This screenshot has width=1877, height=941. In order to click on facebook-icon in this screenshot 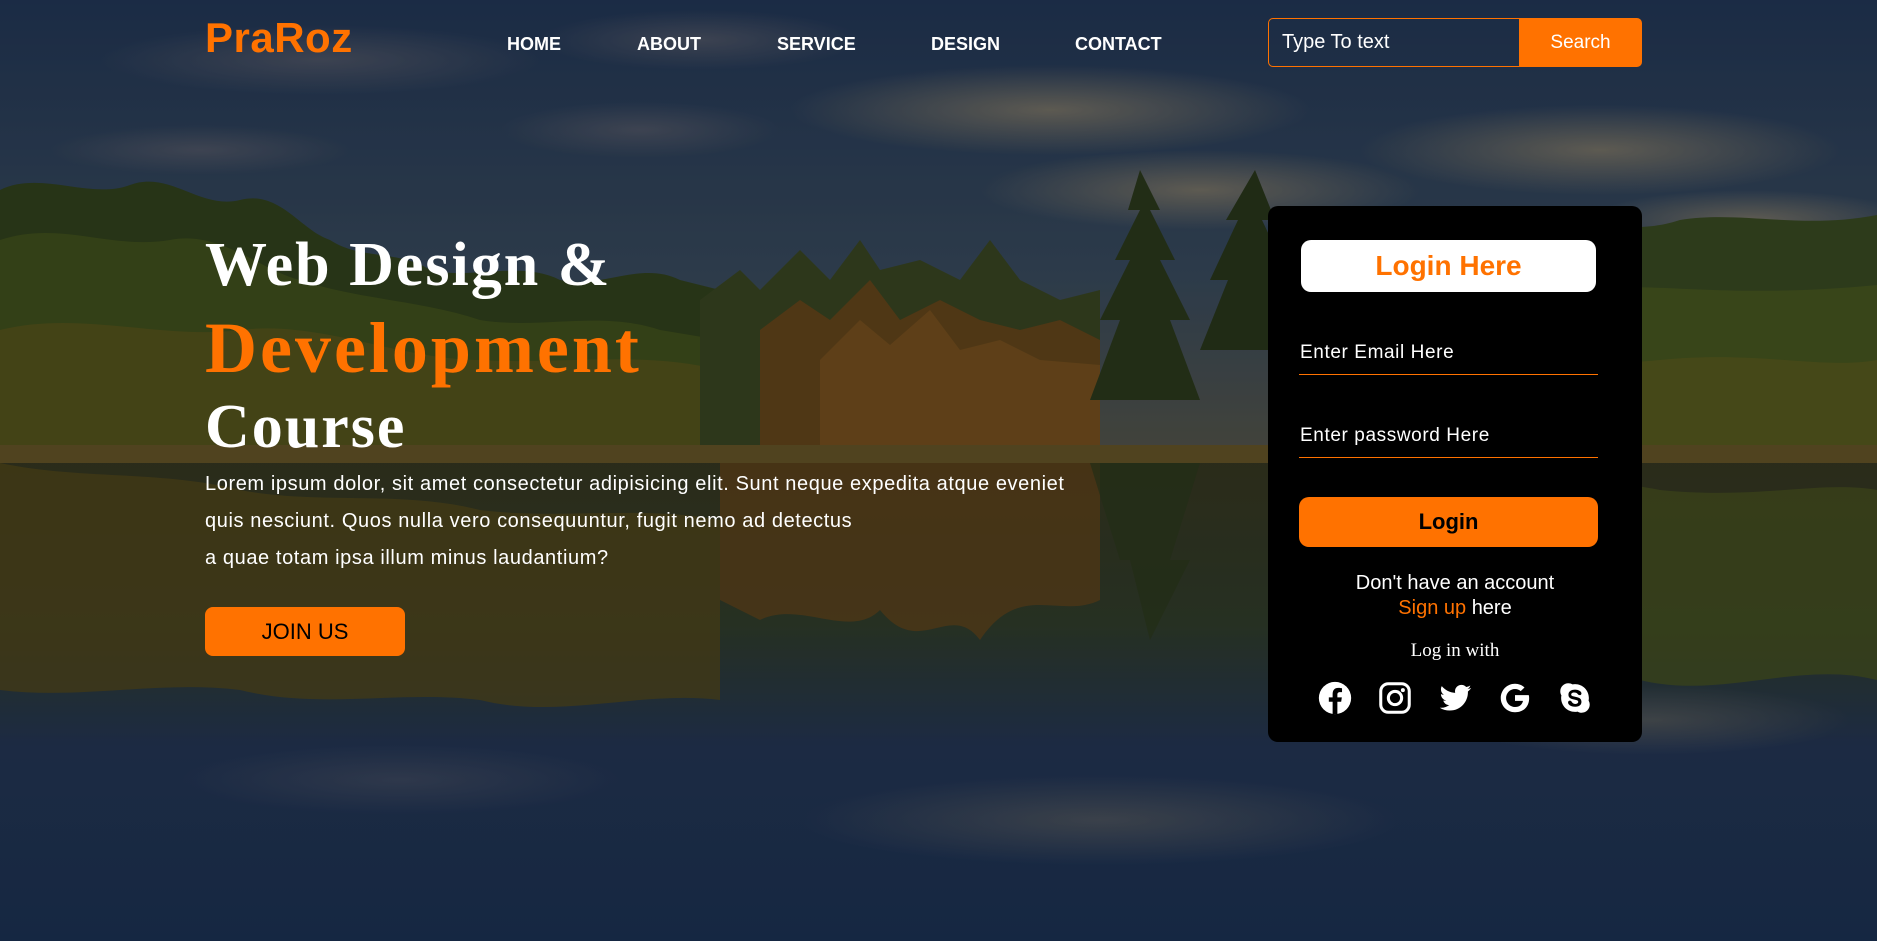, I will do `click(1335, 698)`.